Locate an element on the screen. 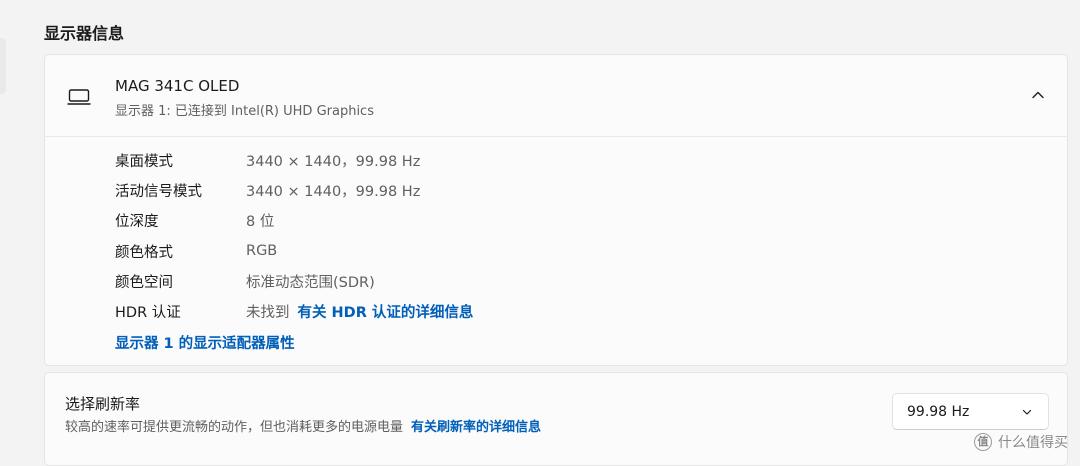 This screenshot has width=1080, height=466. refresh-rate-select: 99.98 Hz is located at coordinates (970, 411).